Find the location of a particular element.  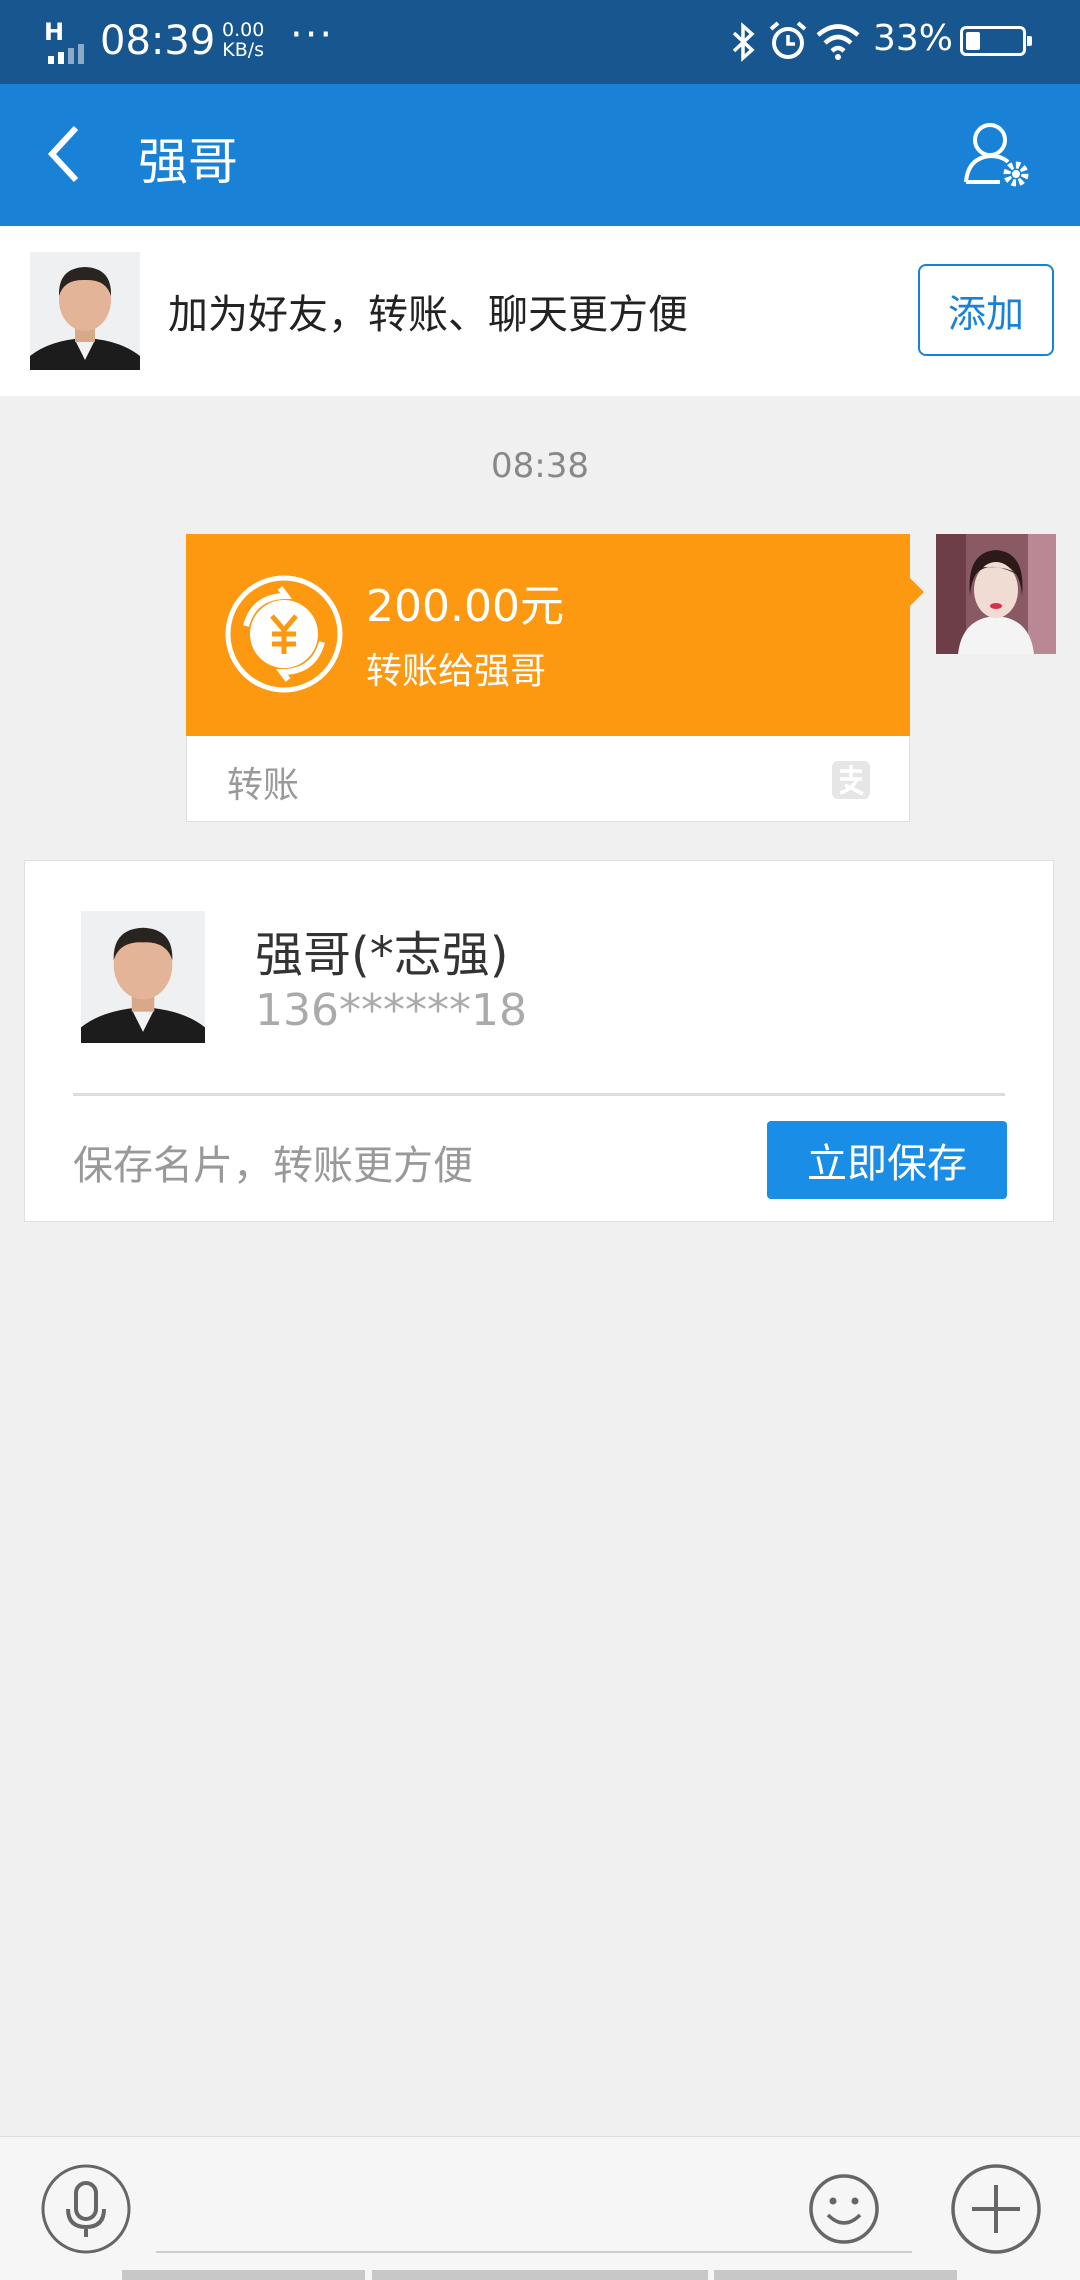

more-notifications-icon: ··· is located at coordinates (312, 35).